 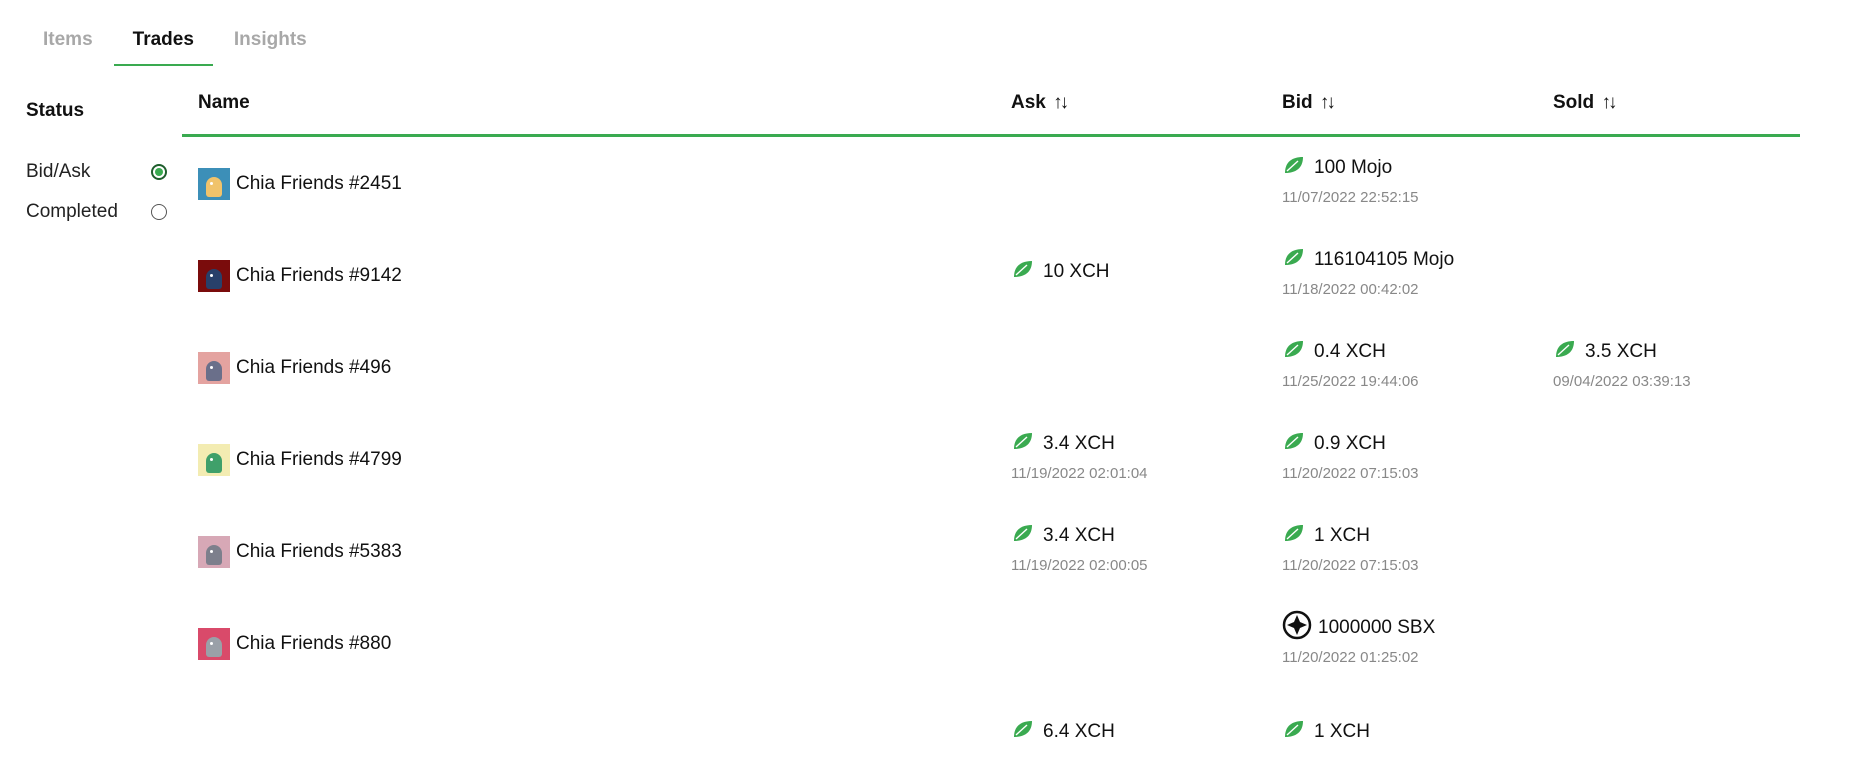 I want to click on price-cell: 0.4 XCH 11/25/2022 19:44:06, so click(x=1350, y=364).